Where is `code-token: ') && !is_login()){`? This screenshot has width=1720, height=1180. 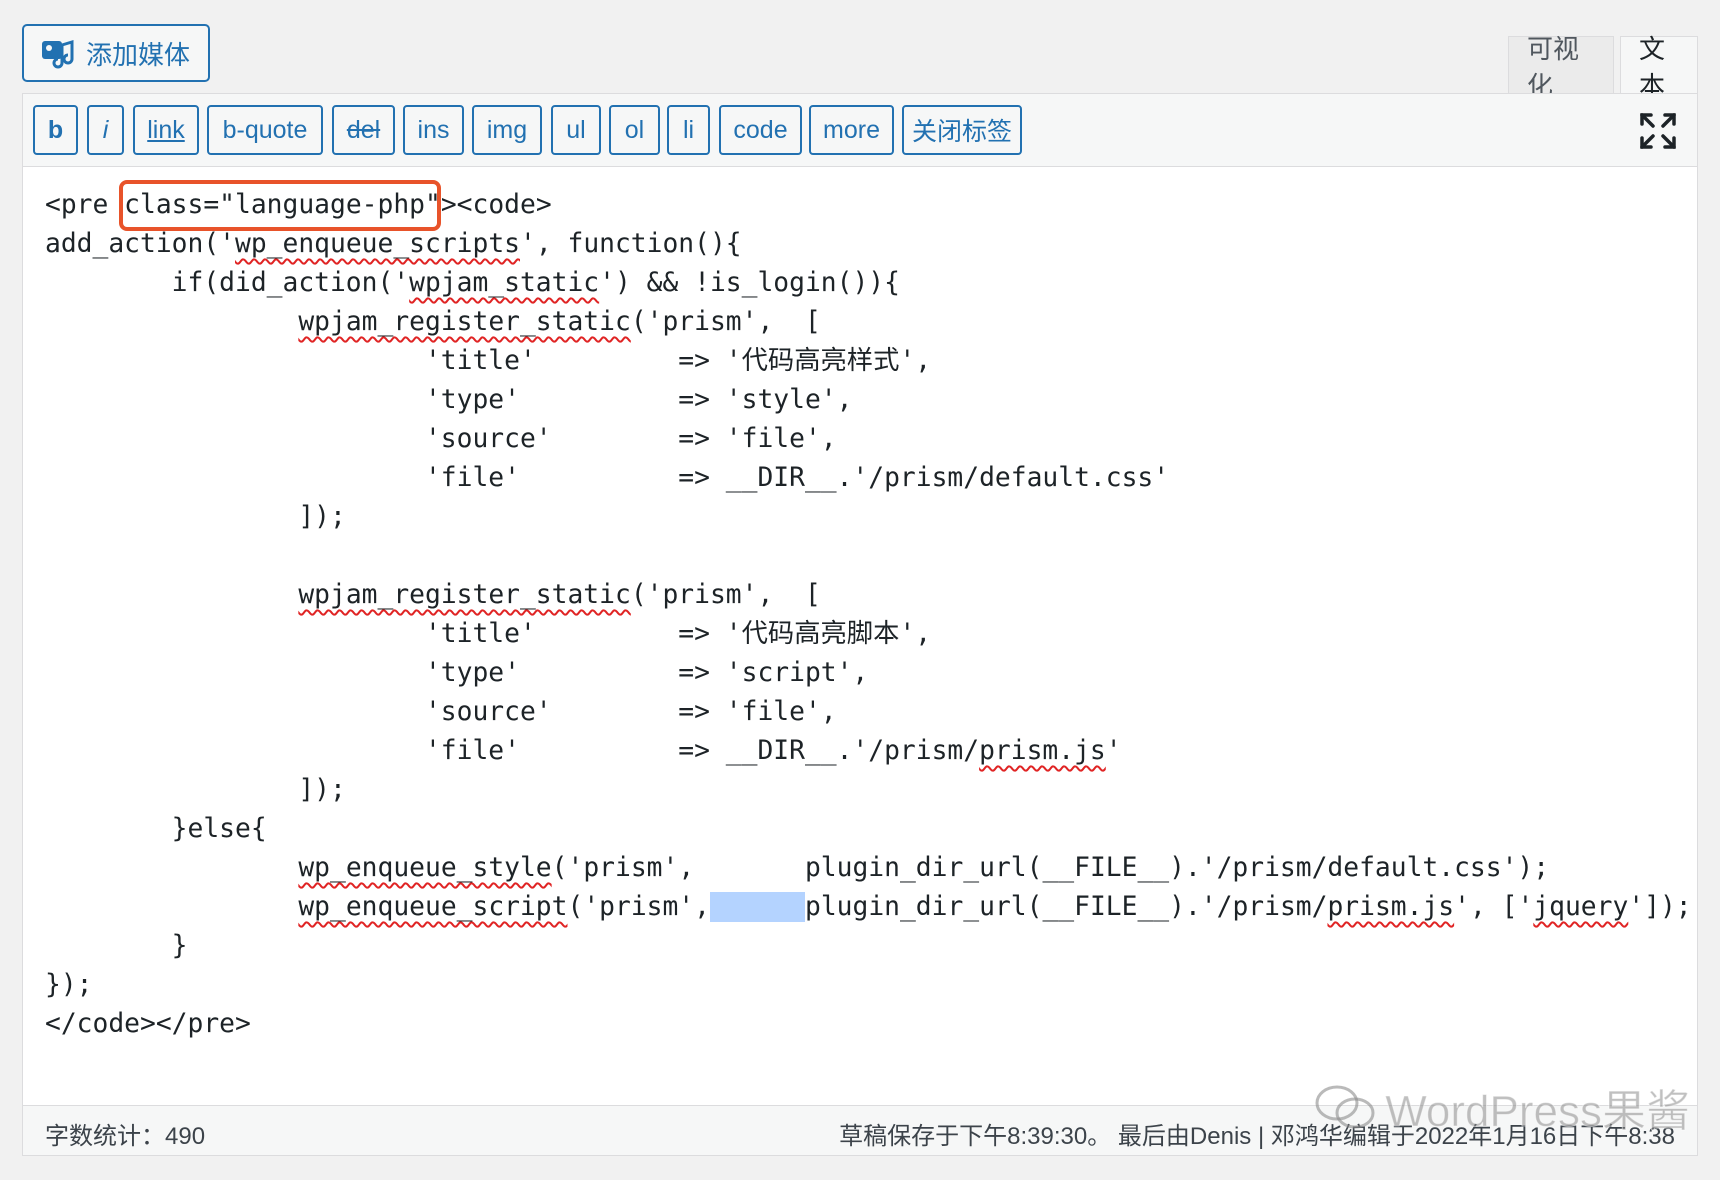 code-token: ') && !is_login()){ is located at coordinates (749, 283).